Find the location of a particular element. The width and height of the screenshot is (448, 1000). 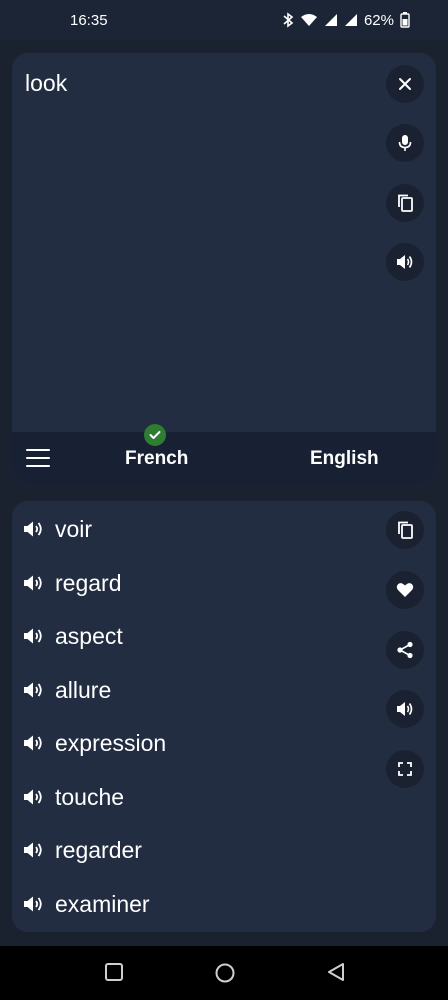

result-item: allure is located at coordinates (67, 690).